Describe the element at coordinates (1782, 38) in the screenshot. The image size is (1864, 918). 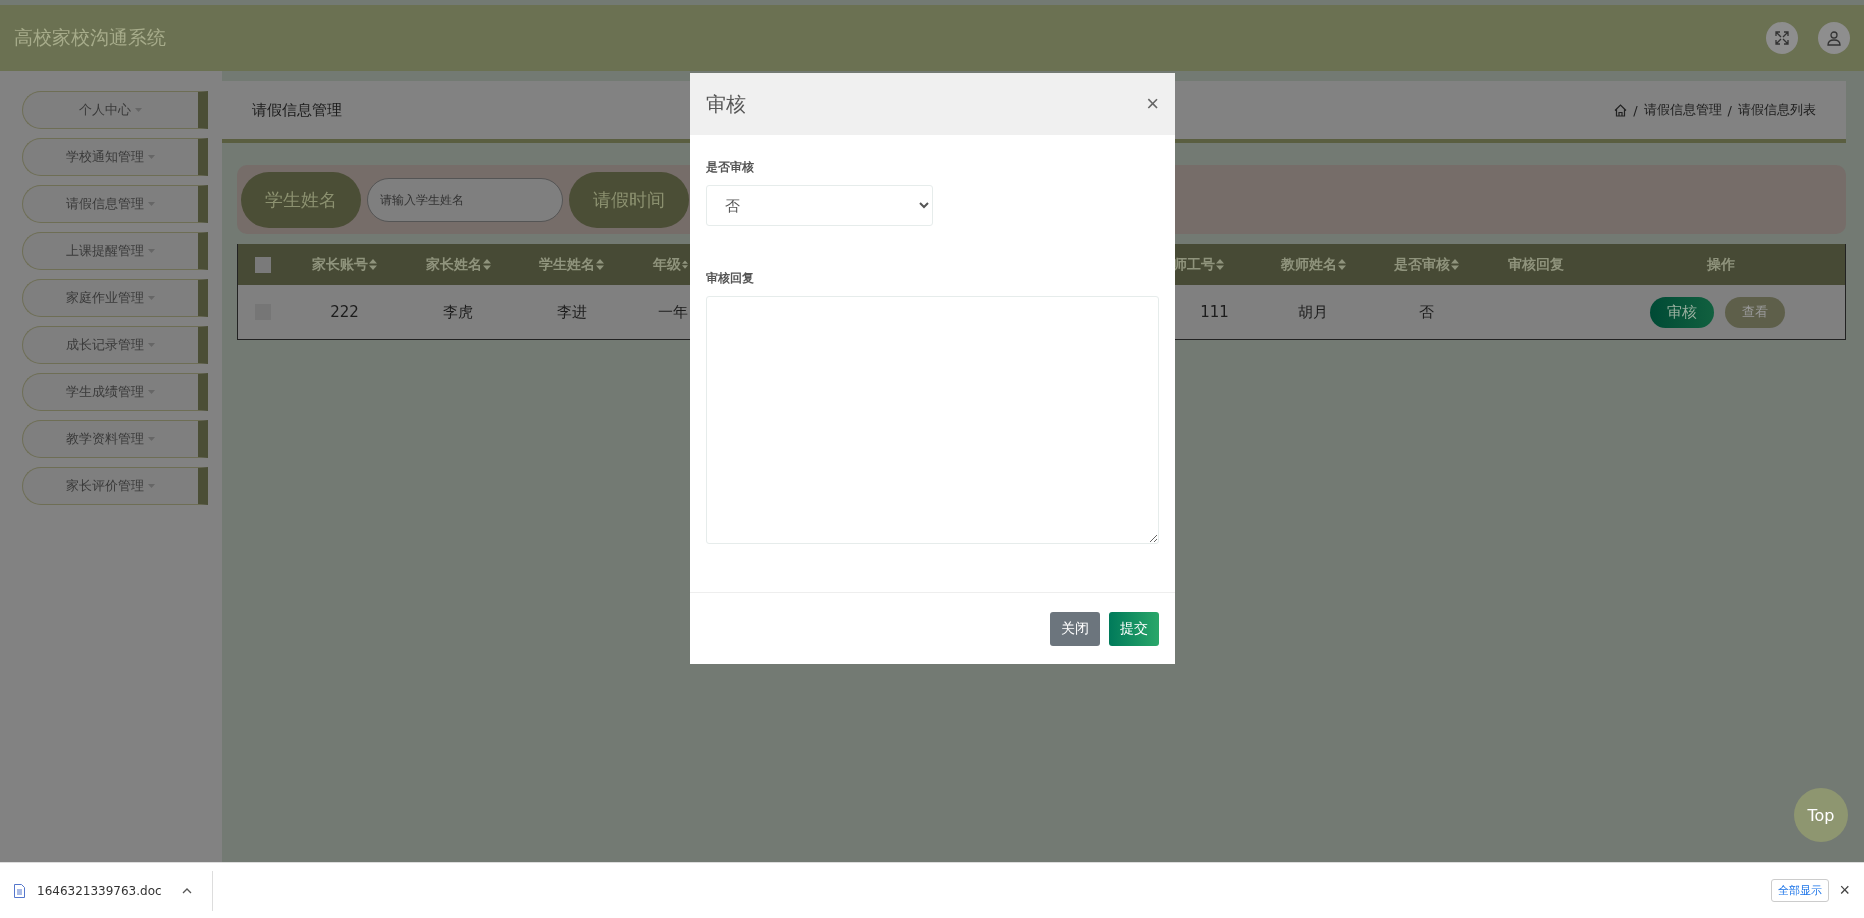
I see `fullscreen-icon` at that location.